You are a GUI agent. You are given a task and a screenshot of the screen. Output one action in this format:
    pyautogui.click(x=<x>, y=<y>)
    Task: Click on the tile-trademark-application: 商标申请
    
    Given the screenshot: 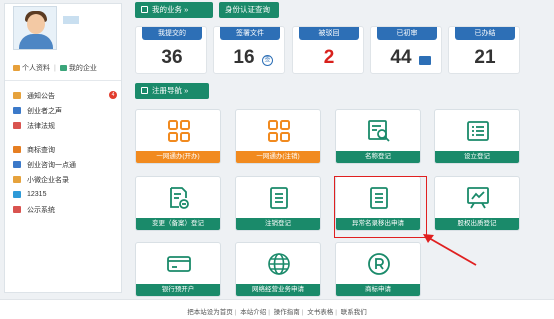 What is the action you would take?
    pyautogui.click(x=378, y=269)
    